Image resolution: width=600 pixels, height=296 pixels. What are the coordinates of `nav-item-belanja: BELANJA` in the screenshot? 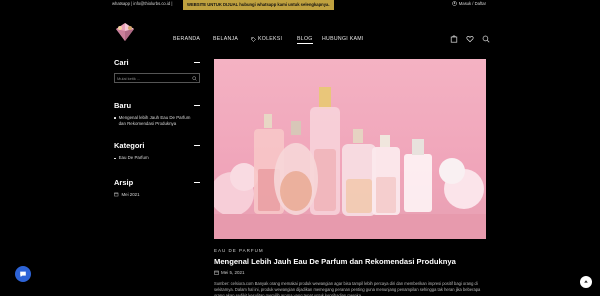 It's located at (225, 39).